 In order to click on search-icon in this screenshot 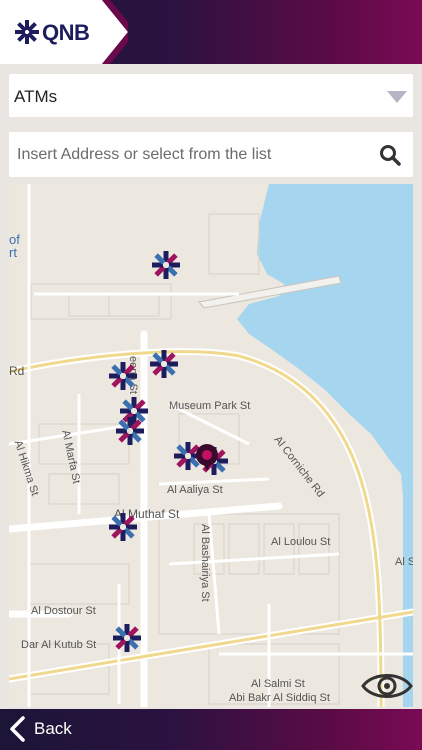, I will do `click(390, 155)`.